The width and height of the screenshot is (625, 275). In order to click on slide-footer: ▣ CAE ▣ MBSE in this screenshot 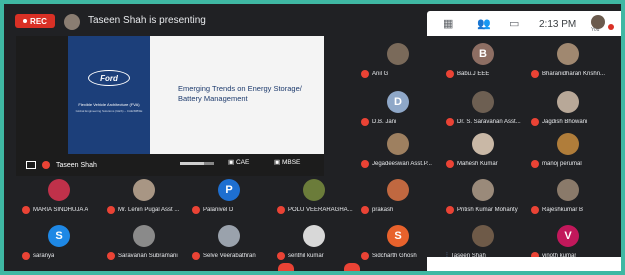, I will do `click(237, 165)`.